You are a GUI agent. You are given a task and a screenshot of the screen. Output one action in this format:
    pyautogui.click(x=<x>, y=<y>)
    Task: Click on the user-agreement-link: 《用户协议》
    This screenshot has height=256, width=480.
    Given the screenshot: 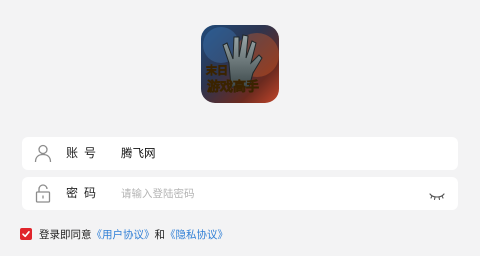 What is the action you would take?
    pyautogui.click(x=123, y=234)
    